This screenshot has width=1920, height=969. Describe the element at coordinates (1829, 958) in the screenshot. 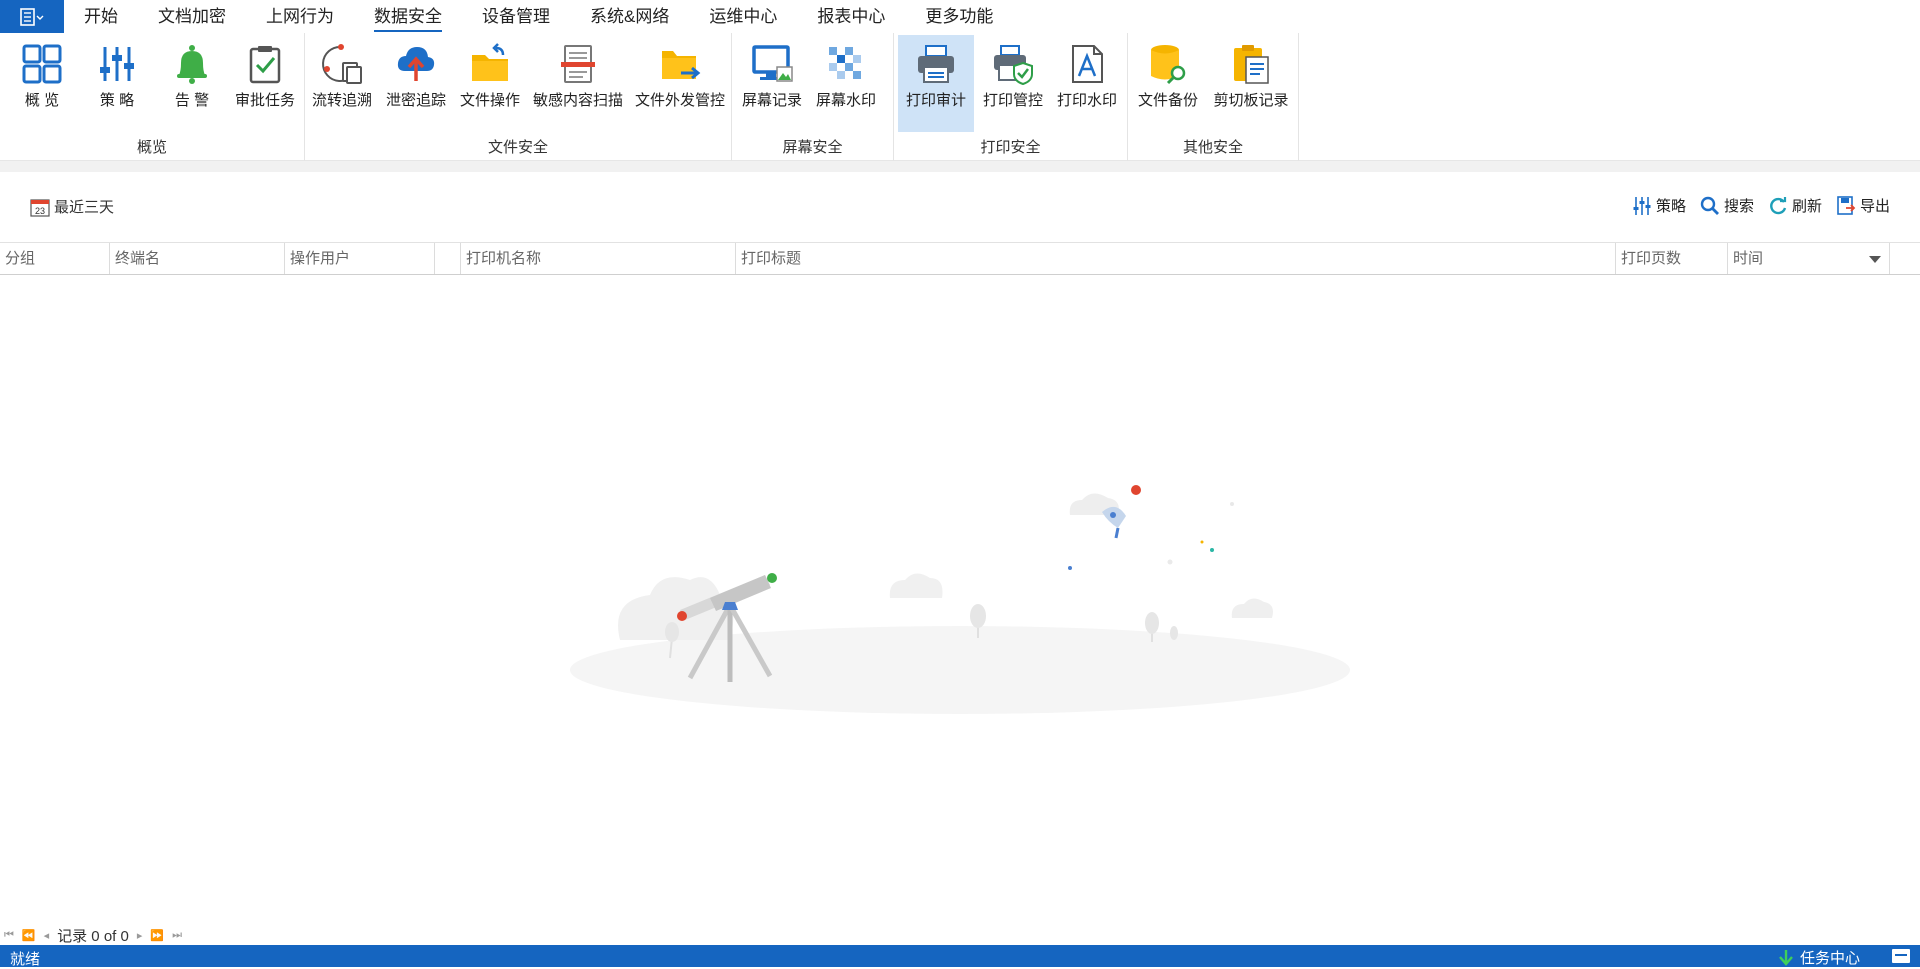

I see `task-center-label: 任务中心` at that location.